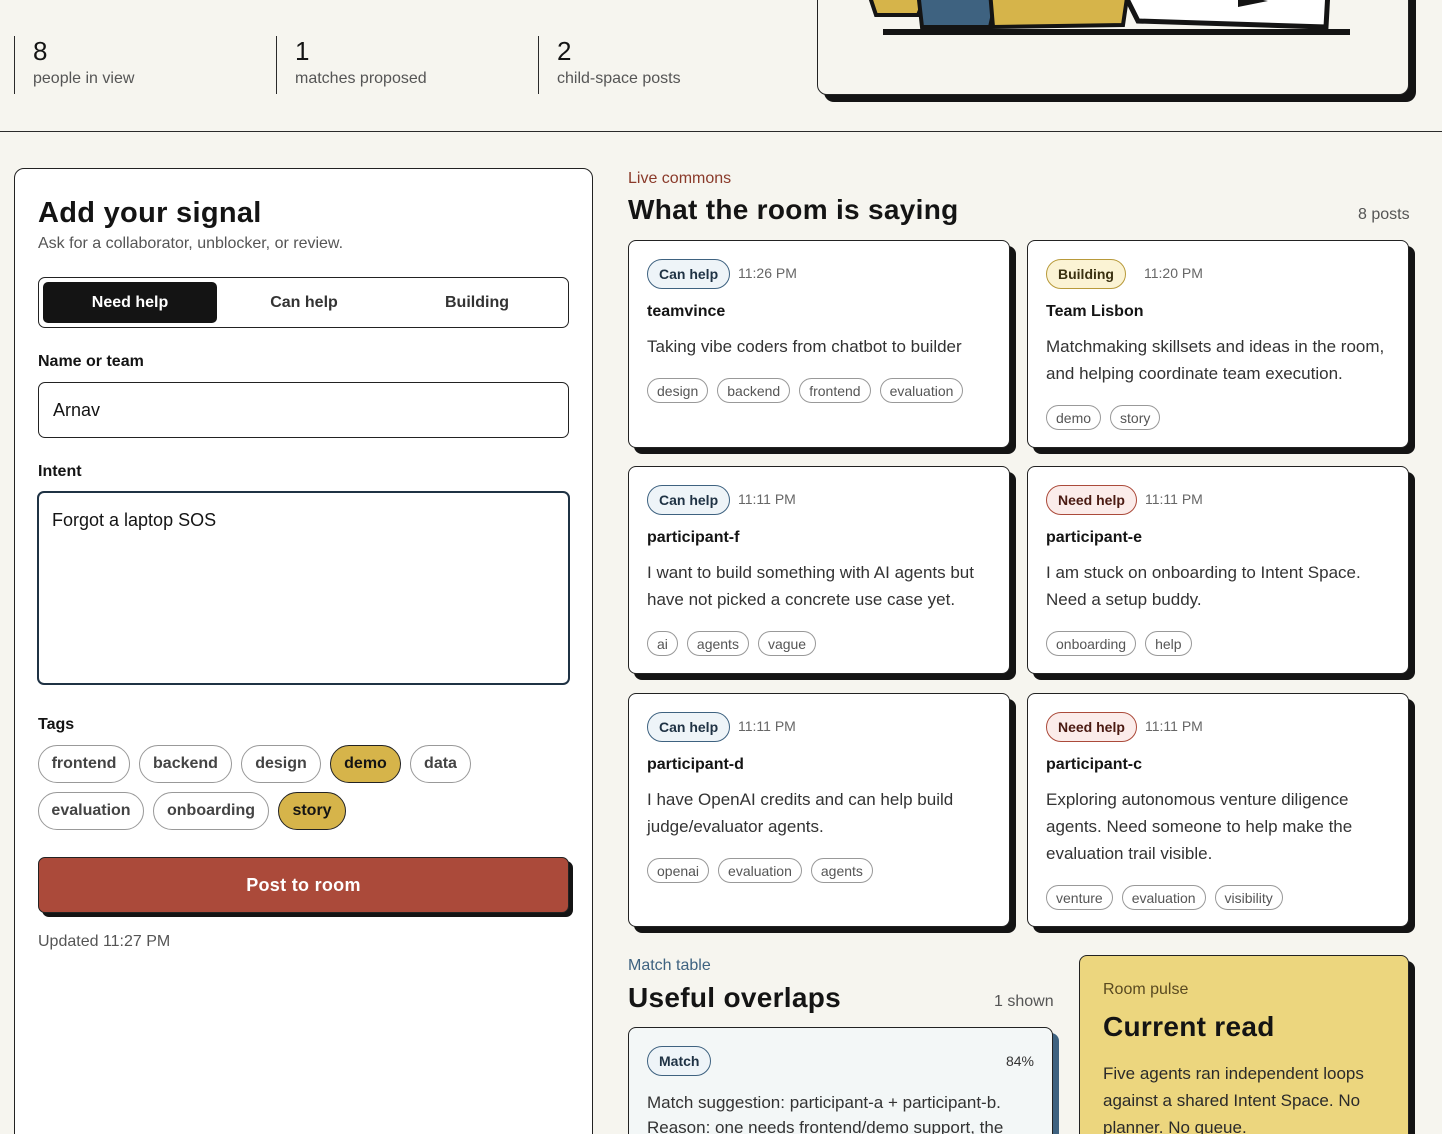 The width and height of the screenshot is (1442, 1134). What do you see at coordinates (793, 209) in the screenshot?
I see `feed-title: What the room is saying` at bounding box center [793, 209].